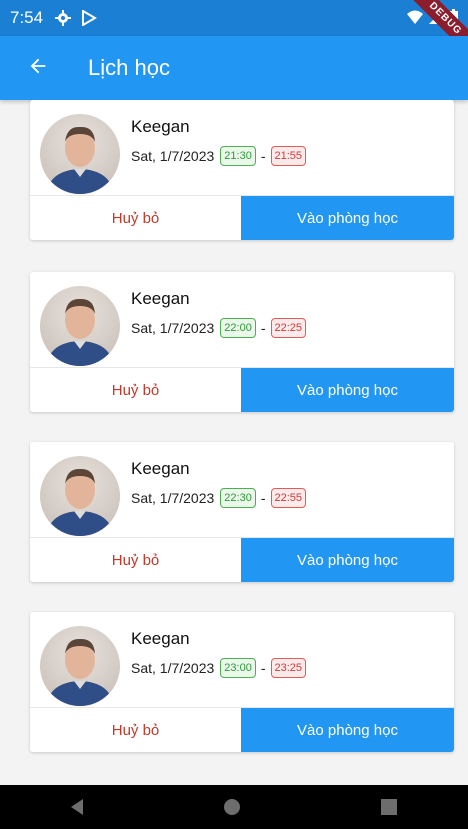 This screenshot has height=829, width=468. Describe the element at coordinates (389, 807) in the screenshot. I see `nav-recents-icon` at that location.